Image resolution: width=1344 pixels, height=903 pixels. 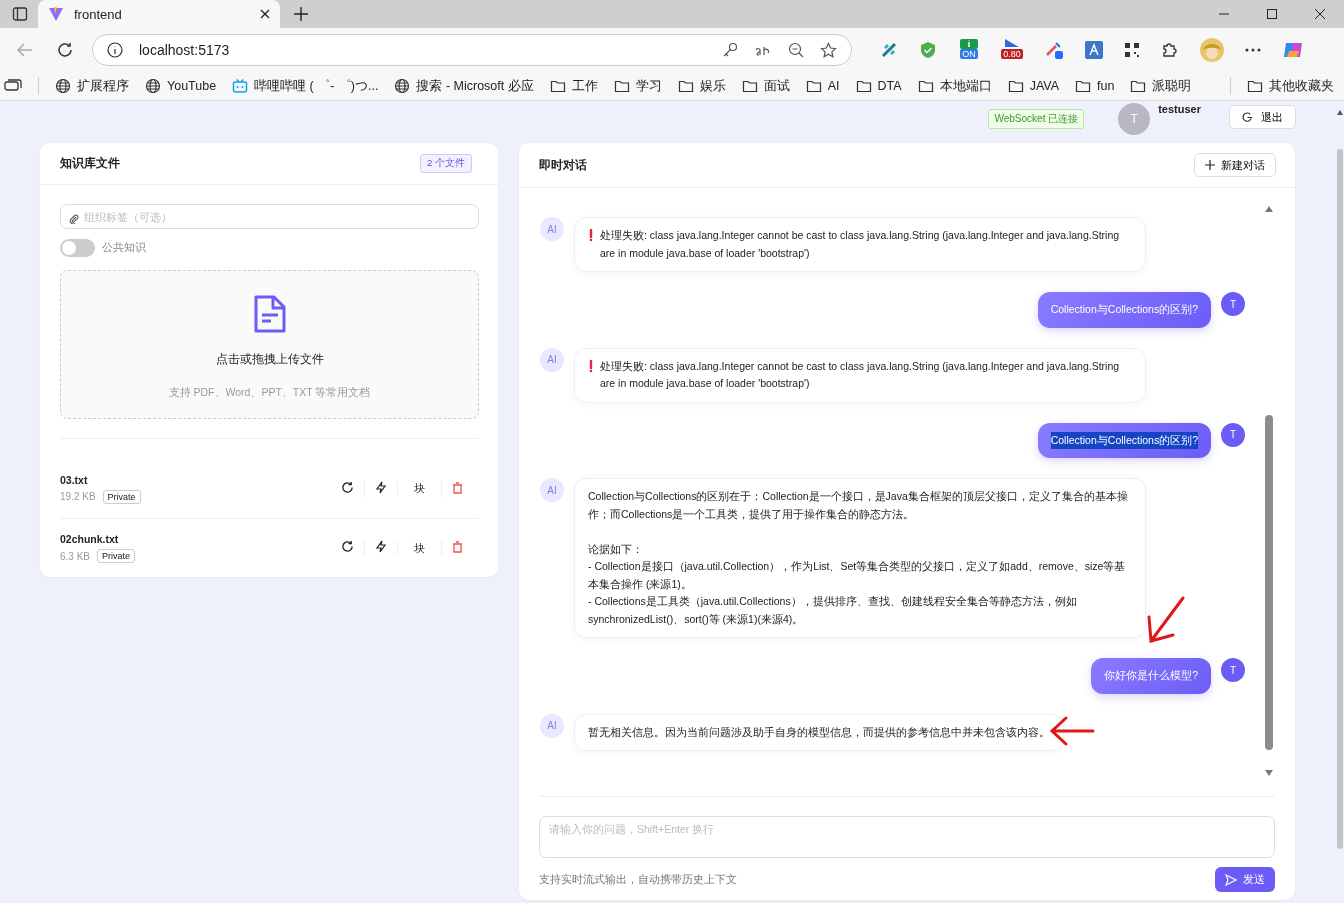 I want to click on info-square-icon, so click(x=969, y=44).